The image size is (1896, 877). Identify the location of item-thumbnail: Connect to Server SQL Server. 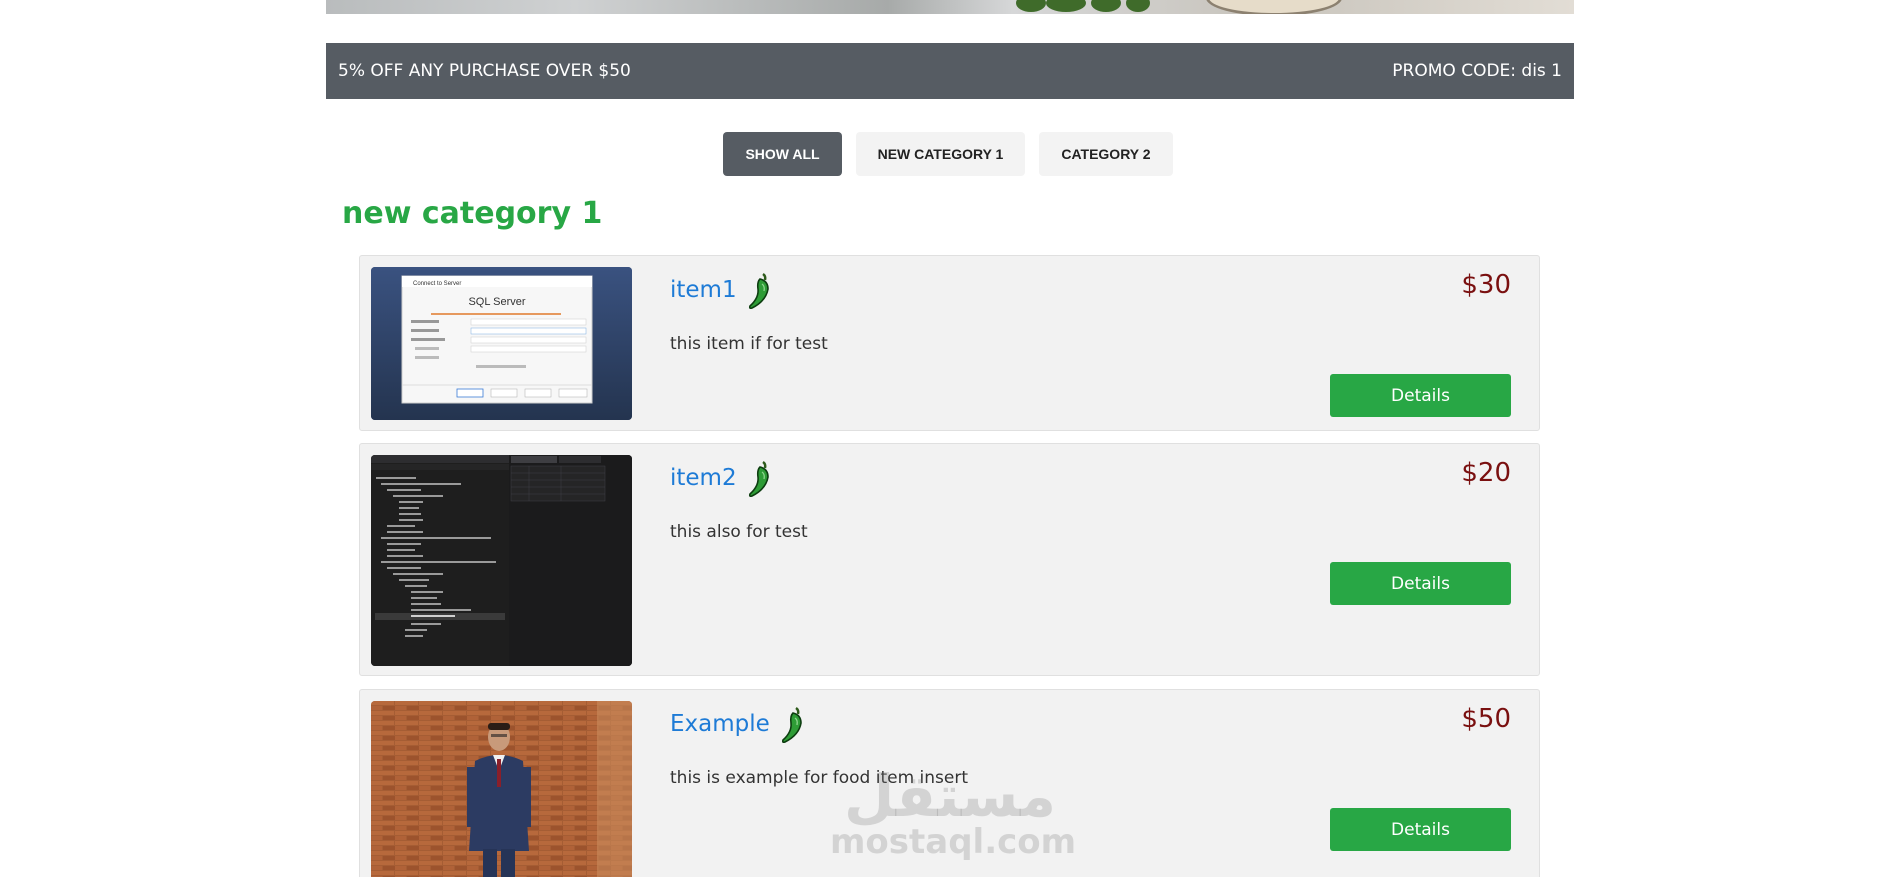
(501, 343).